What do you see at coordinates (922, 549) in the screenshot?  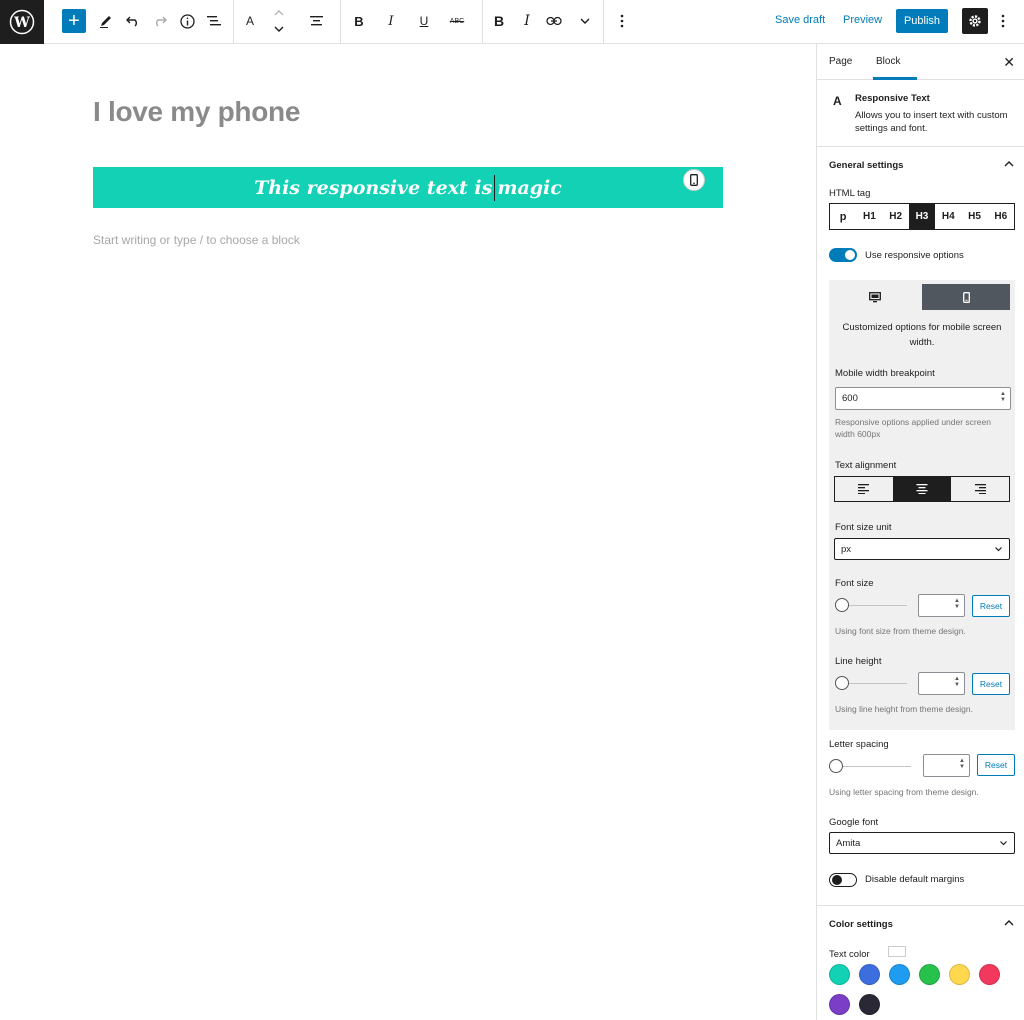 I see `font-size-unit-select: px` at bounding box center [922, 549].